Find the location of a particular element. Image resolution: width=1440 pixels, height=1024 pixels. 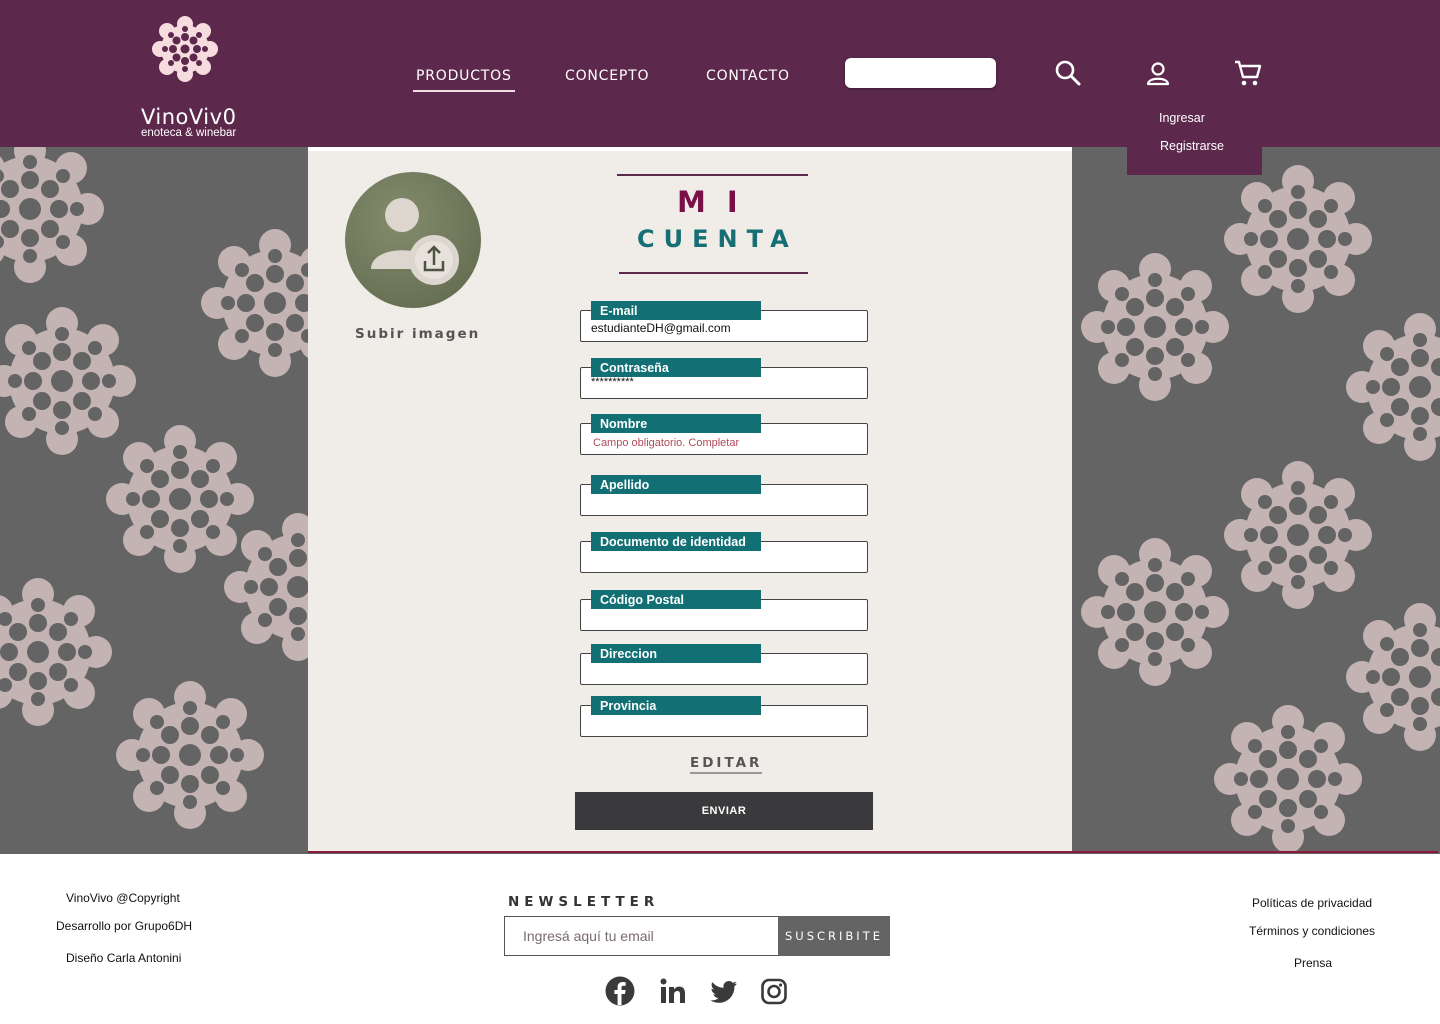

footer-privacy-link: Políticas de privacidad is located at coordinates (1312, 903).